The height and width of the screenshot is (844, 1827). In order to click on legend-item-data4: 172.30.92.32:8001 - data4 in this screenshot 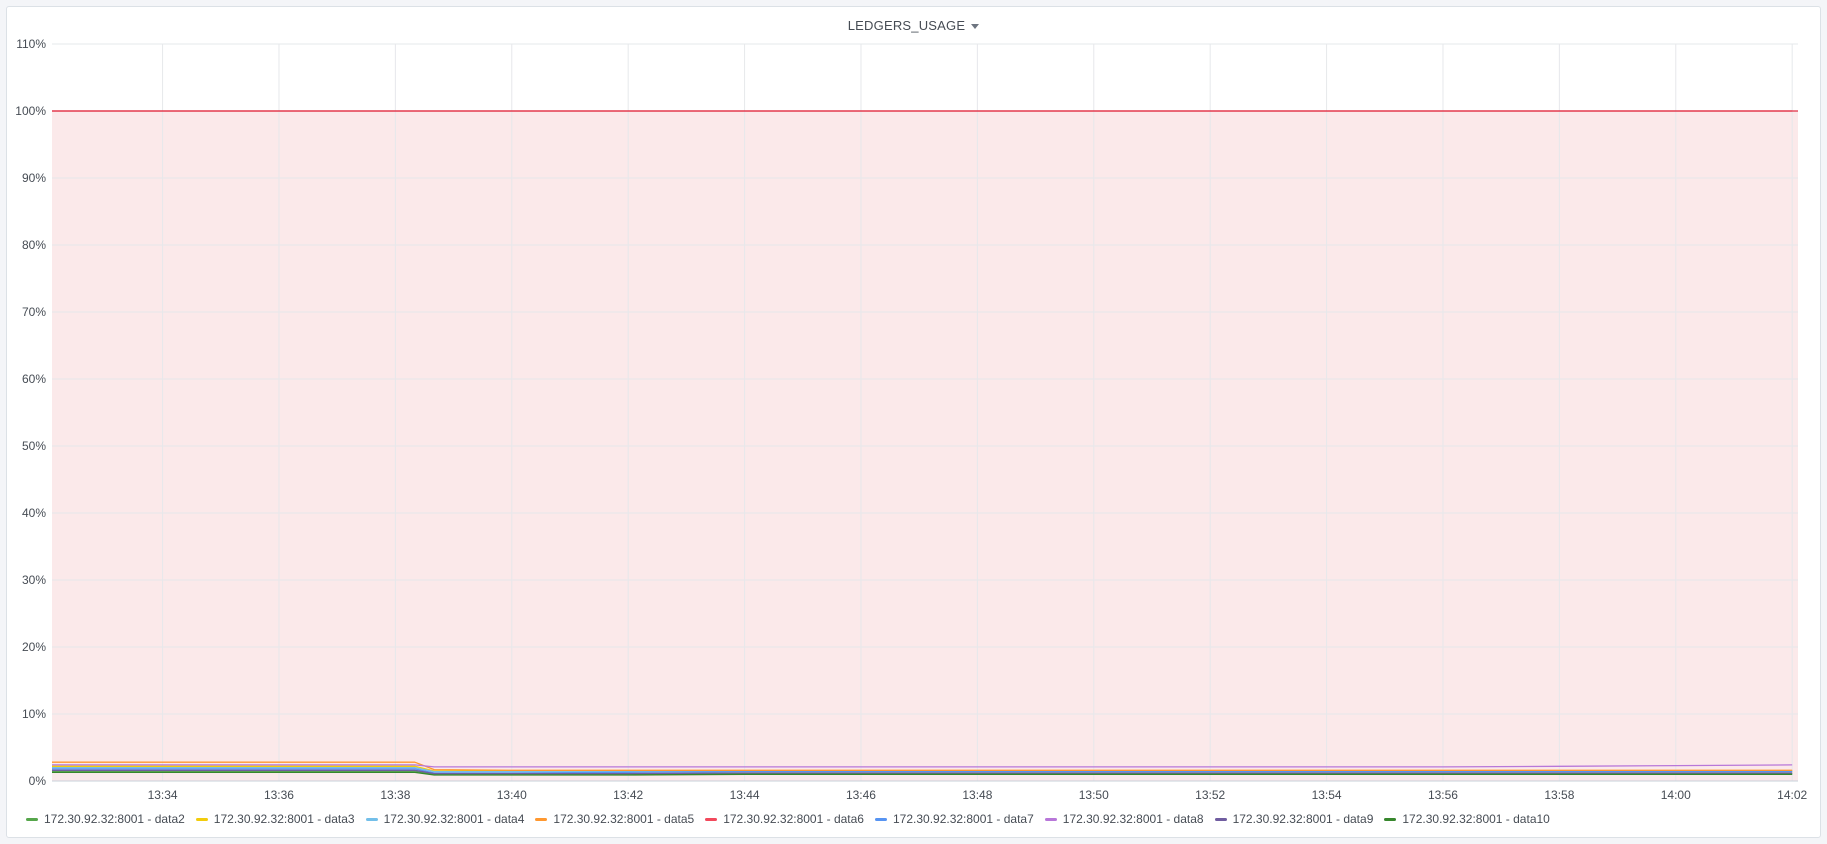, I will do `click(445, 819)`.